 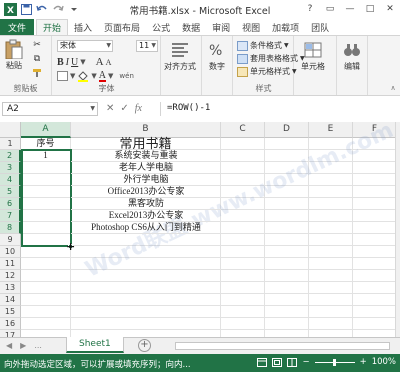 What do you see at coordinates (23, 345) in the screenshot?
I see `next-sheet-icon: ▶` at bounding box center [23, 345].